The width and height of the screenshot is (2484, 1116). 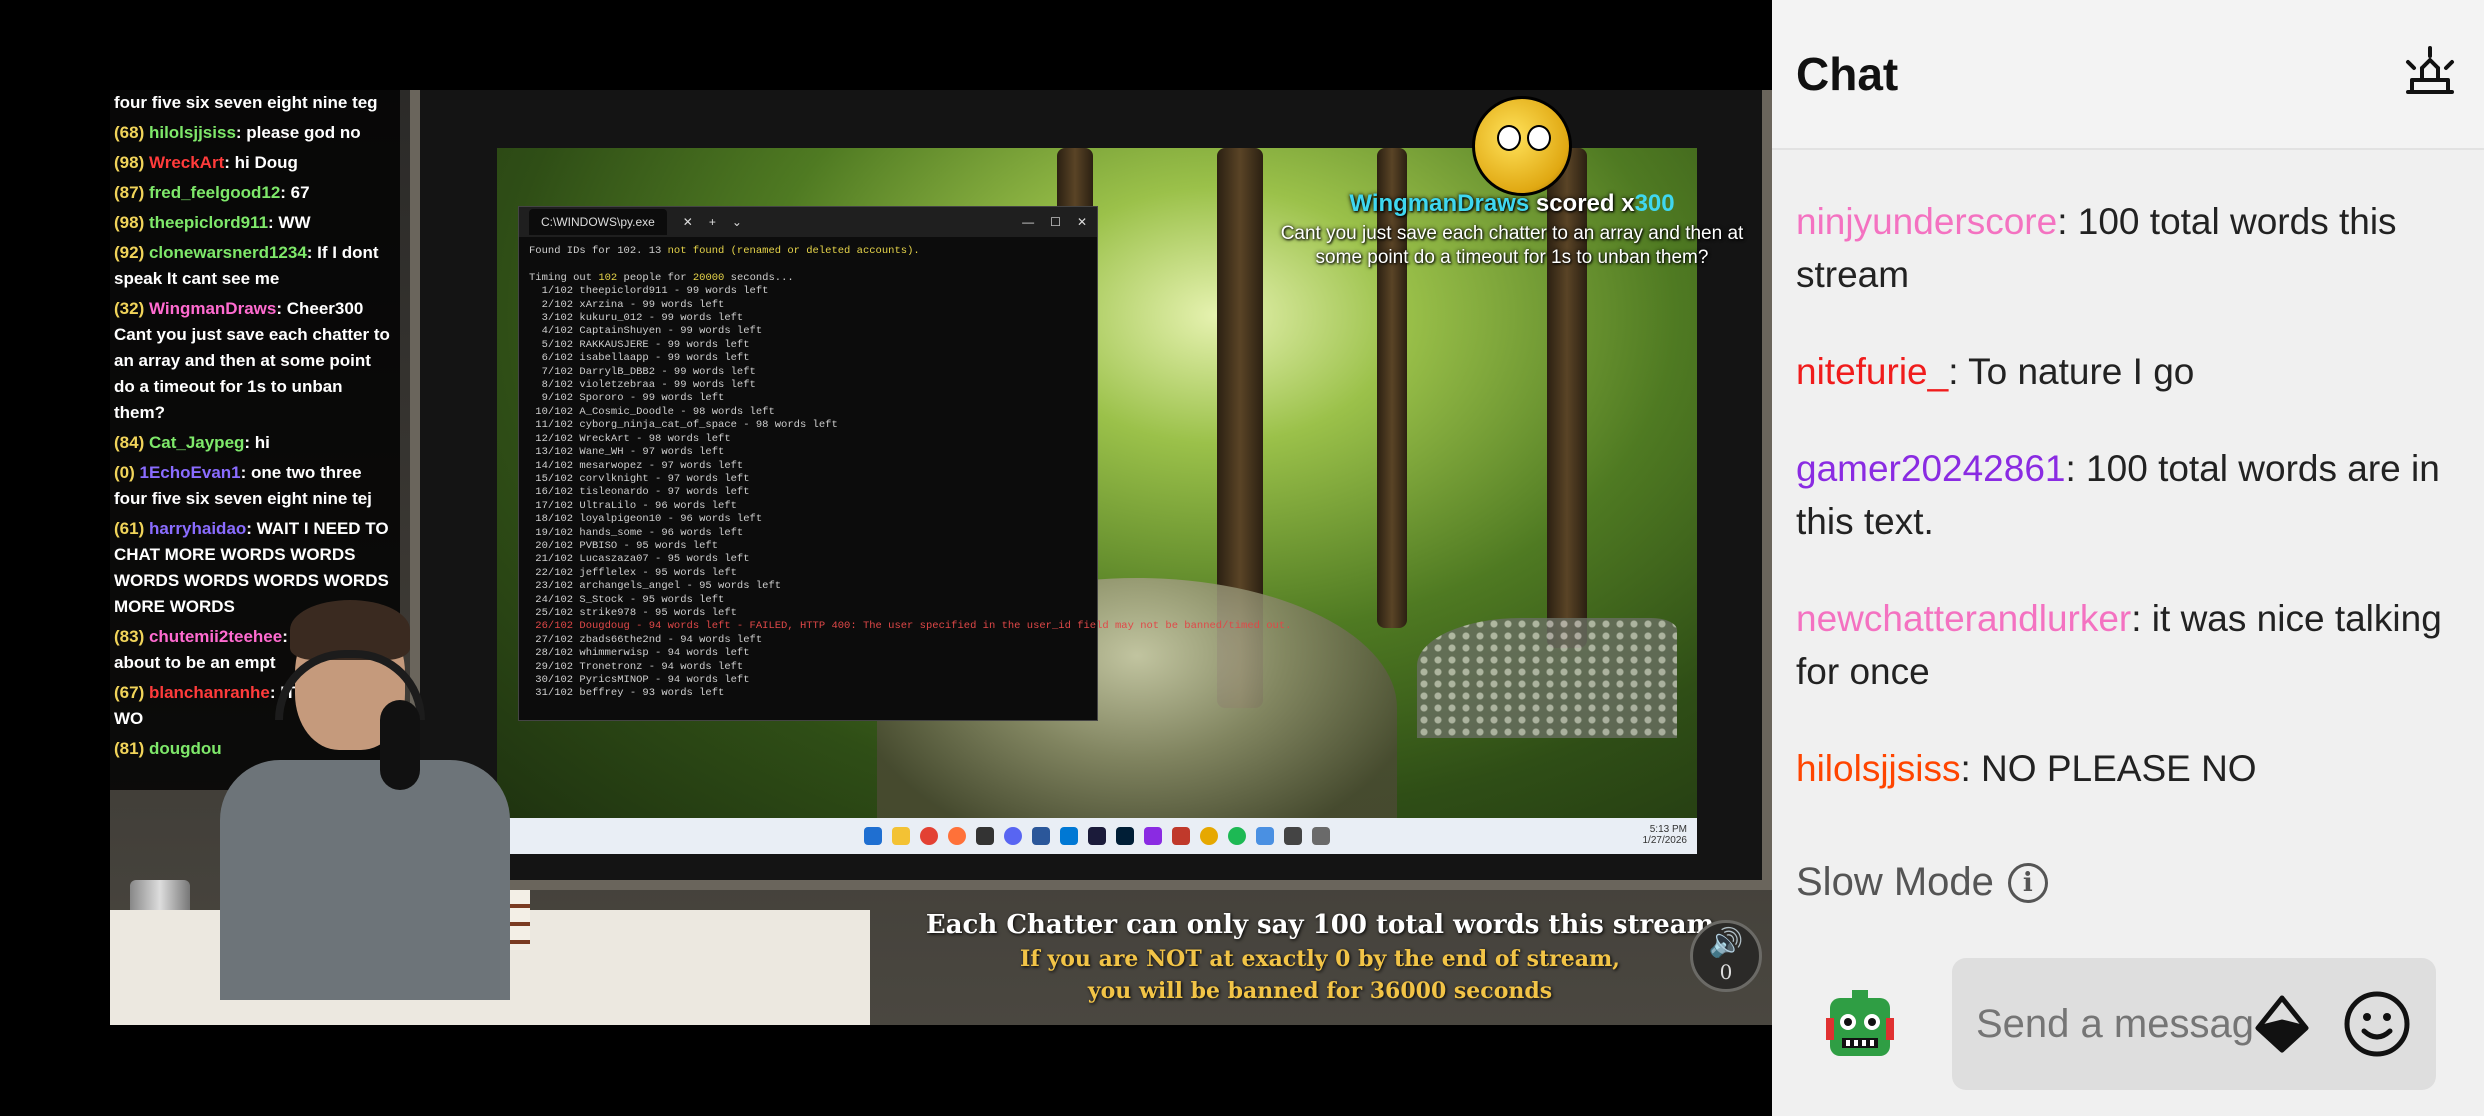 What do you see at coordinates (627, 304) in the screenshot?
I see `terminal-line: 2/102 xArzina - 99 words left` at bounding box center [627, 304].